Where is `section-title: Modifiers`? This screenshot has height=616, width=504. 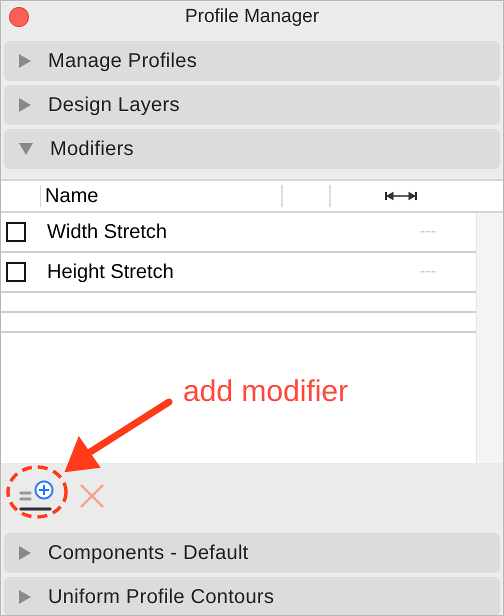 section-title: Modifiers is located at coordinates (92, 149).